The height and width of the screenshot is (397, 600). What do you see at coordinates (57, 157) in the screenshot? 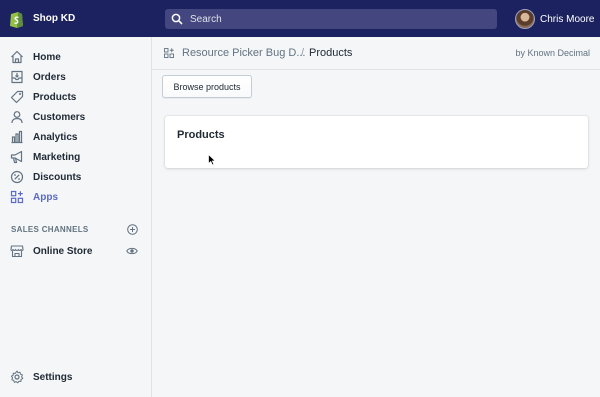
I see `sidebar-item-label: Marketing` at bounding box center [57, 157].